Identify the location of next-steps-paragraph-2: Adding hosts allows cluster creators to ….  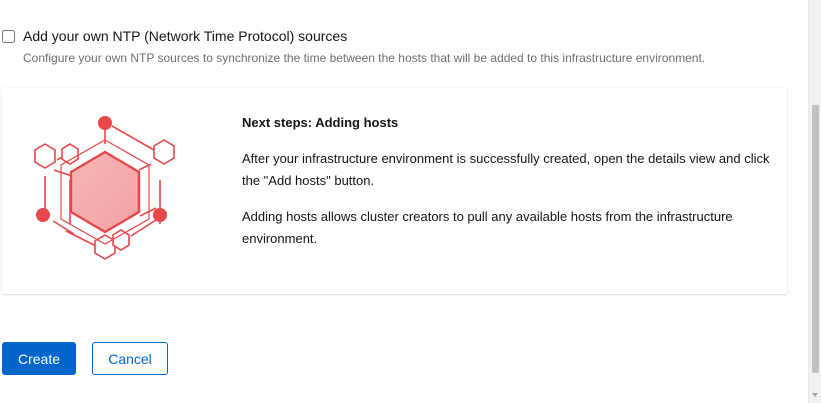
(487, 227).